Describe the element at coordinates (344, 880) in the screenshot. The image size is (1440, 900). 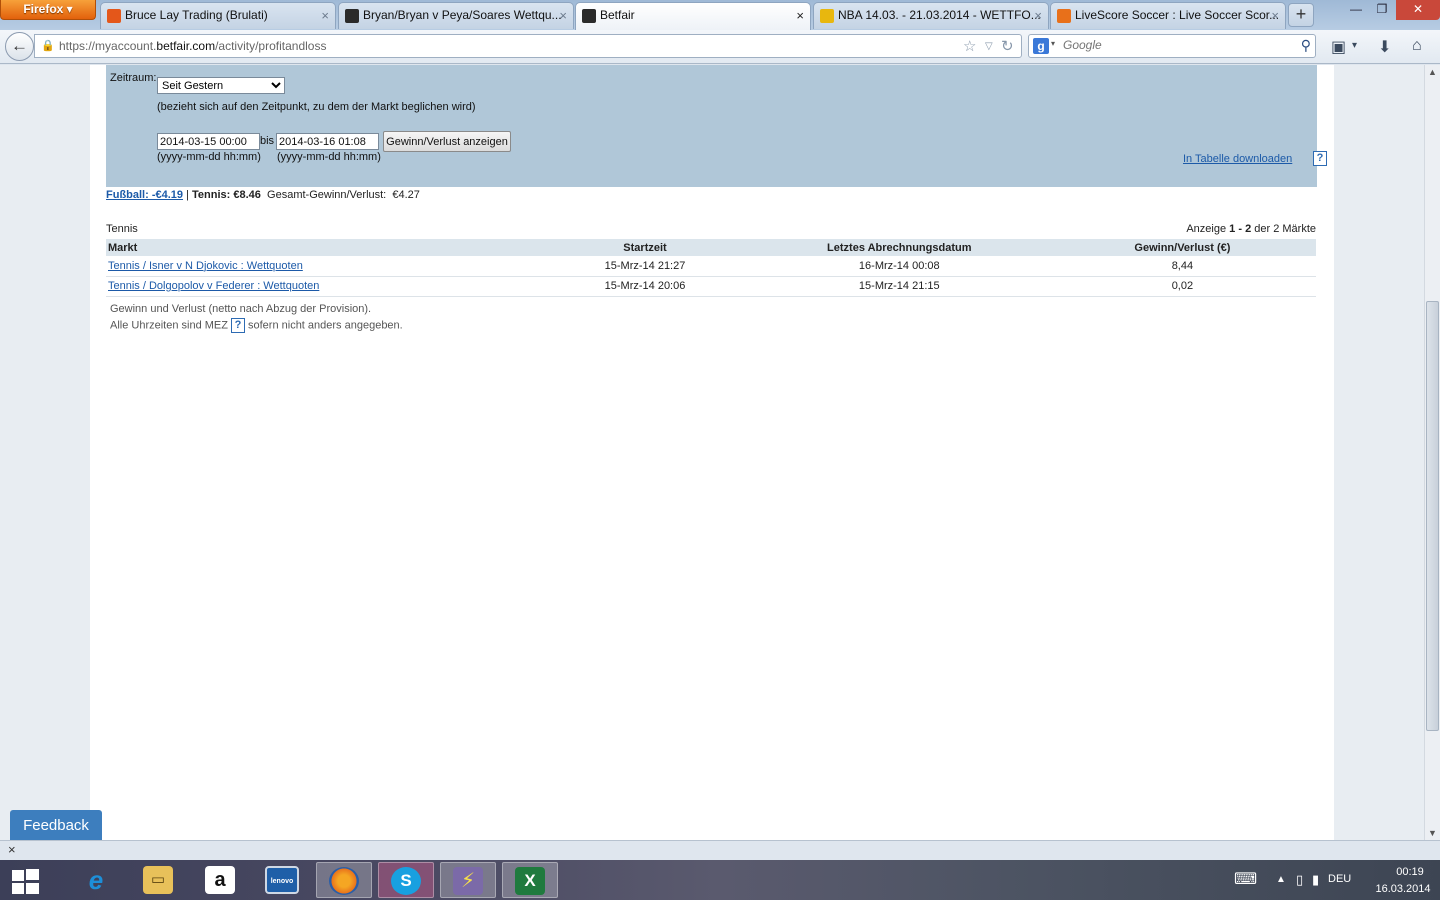
I see `taskbar-firefox: ◉` at that location.